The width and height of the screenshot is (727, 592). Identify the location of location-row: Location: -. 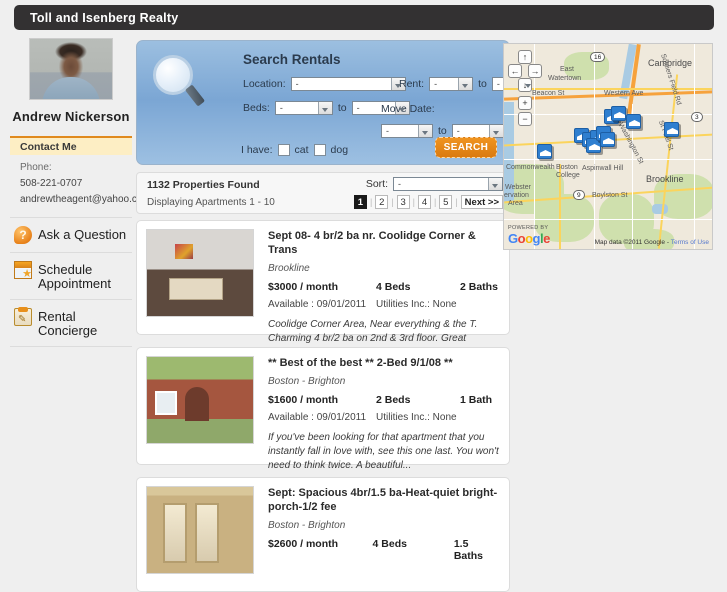
(324, 84).